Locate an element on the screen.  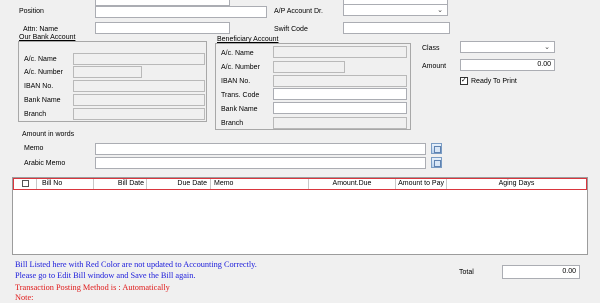
our-ac-number-input is located at coordinates (107, 72).